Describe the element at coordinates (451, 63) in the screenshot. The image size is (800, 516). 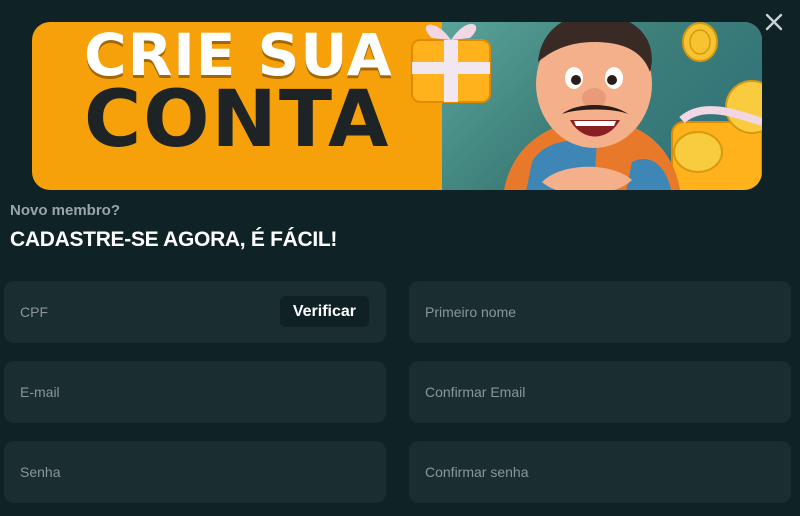
I see `gift-box-icon` at that location.